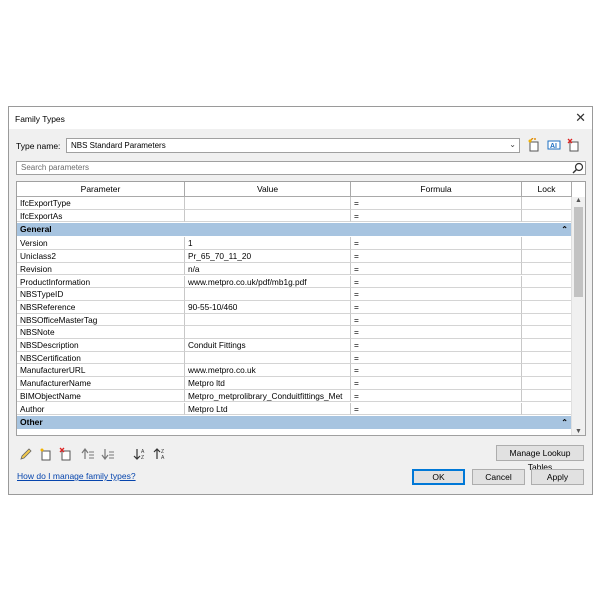 The image size is (600, 600). I want to click on value-cell: 90-55-10/460, so click(268, 307).